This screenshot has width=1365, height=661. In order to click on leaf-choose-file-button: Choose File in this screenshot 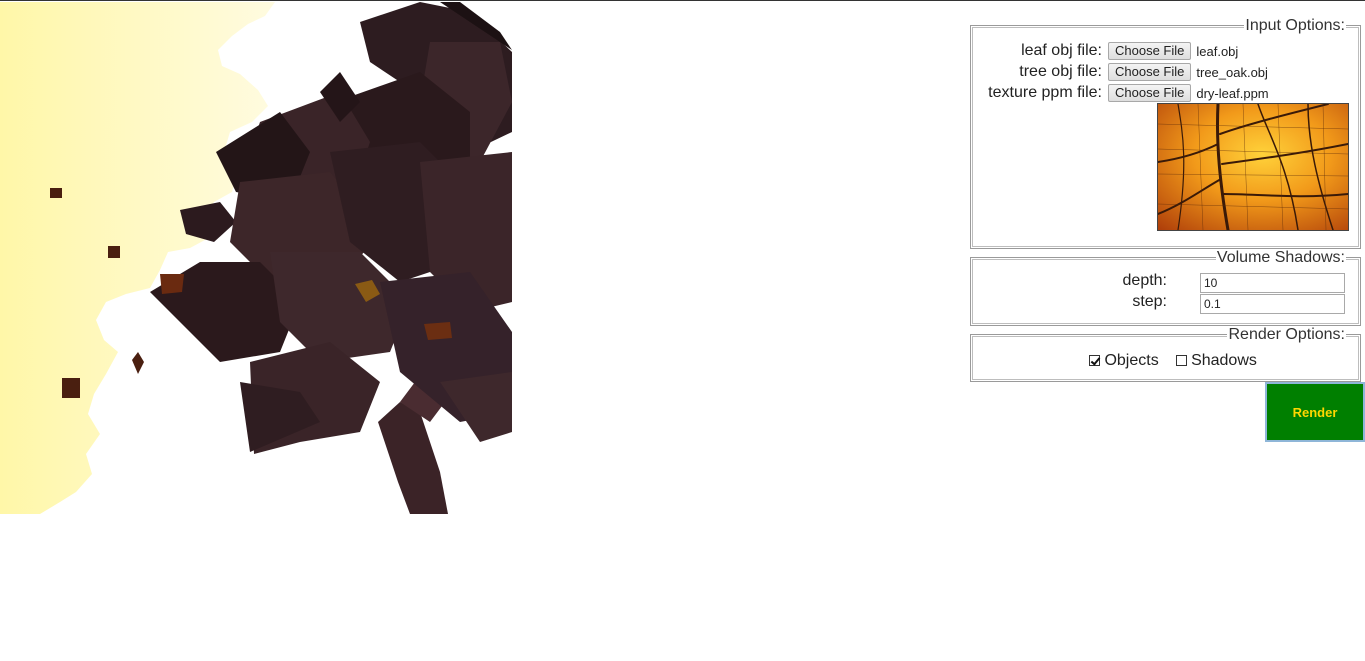, I will do `click(1150, 51)`.